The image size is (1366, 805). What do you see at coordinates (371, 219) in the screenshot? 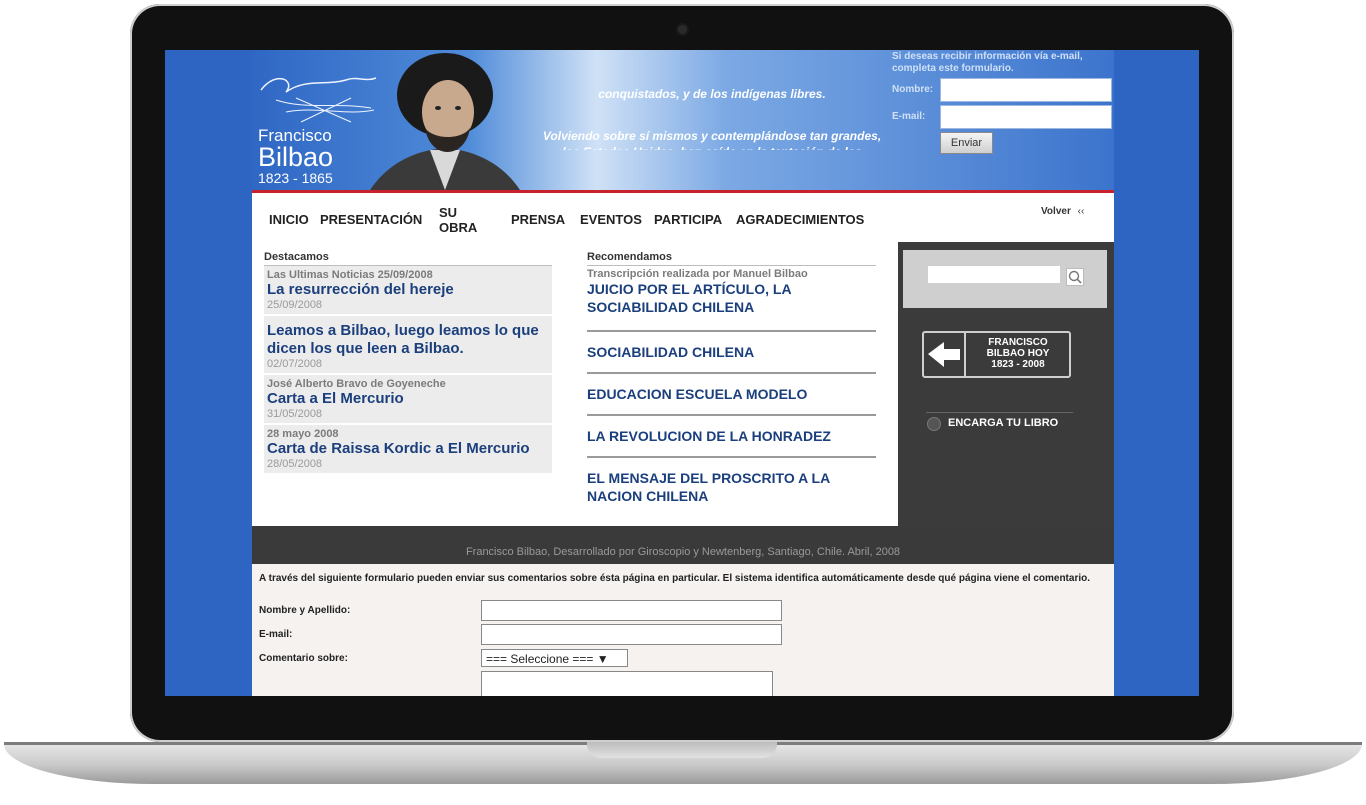
I see `nav-item-presentacion: PRESENTACIÓN` at bounding box center [371, 219].